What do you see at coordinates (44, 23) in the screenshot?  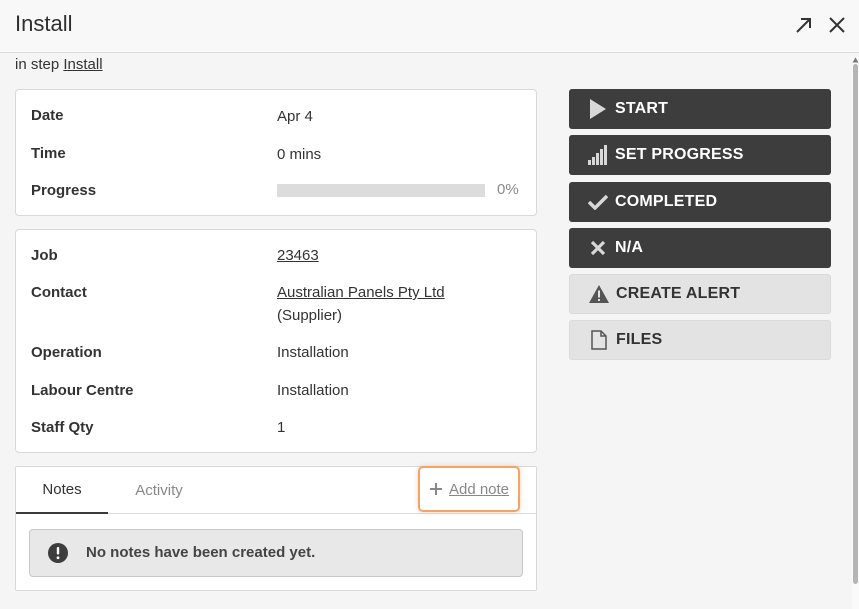 I see `dialog-title: Install` at bounding box center [44, 23].